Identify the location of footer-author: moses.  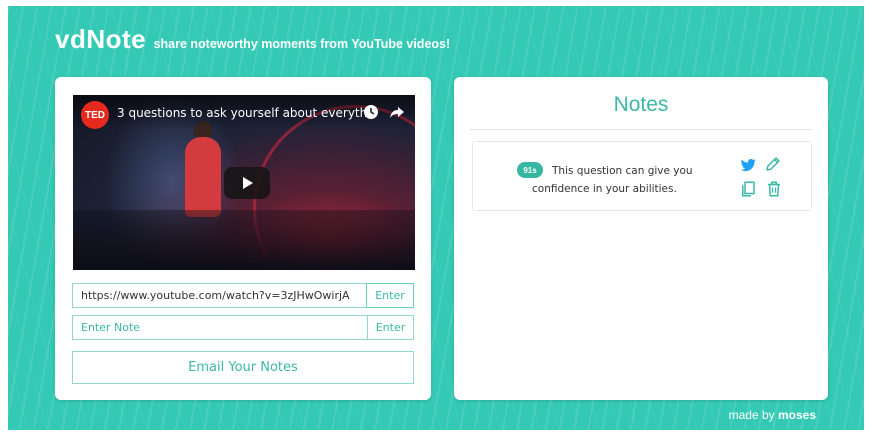
(797, 415).